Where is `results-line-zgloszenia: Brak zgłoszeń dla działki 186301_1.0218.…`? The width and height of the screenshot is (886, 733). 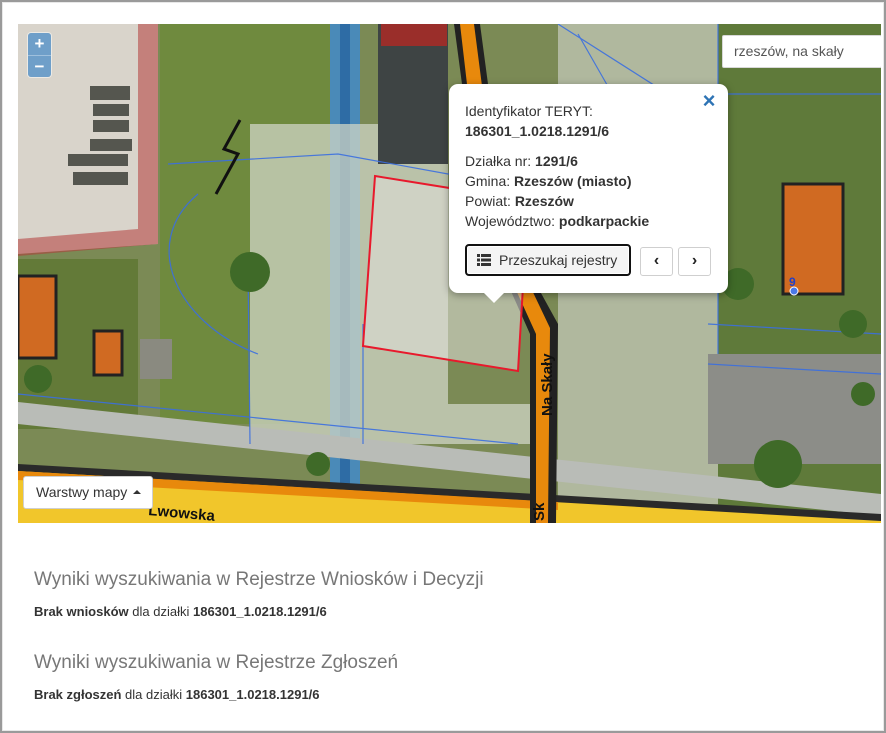
results-line-zgloszenia: Brak zgłoszeń dla działki 186301_1.0218.… is located at coordinates (177, 694).